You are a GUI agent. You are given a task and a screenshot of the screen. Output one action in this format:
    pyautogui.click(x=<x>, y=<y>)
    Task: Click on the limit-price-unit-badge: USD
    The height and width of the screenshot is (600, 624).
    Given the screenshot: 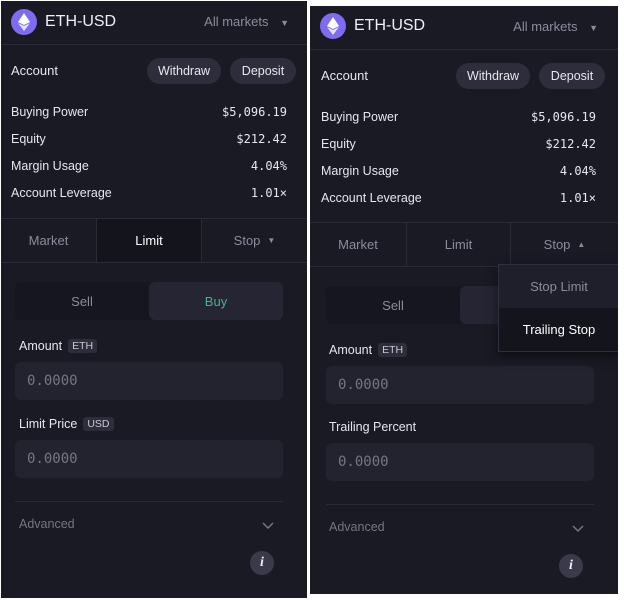 What is the action you would take?
    pyautogui.click(x=98, y=424)
    